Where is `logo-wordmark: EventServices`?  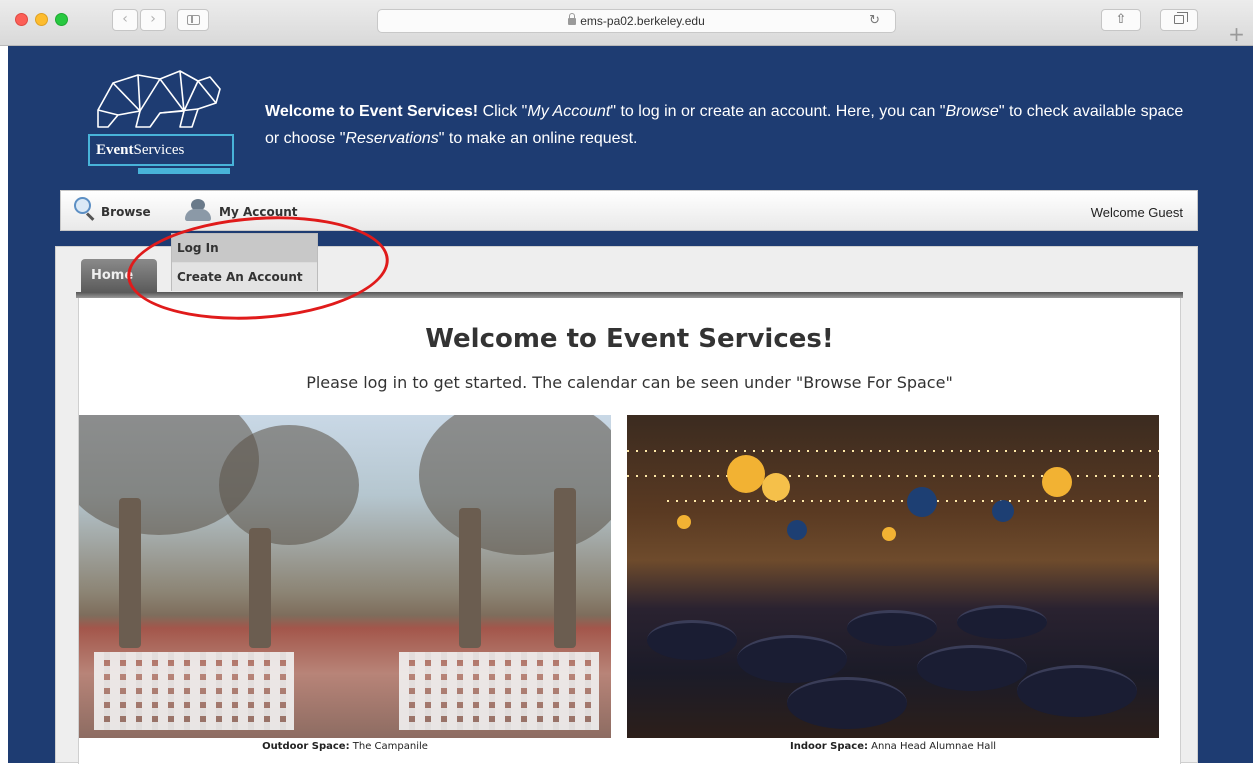 logo-wordmark: EventServices is located at coordinates (161, 150).